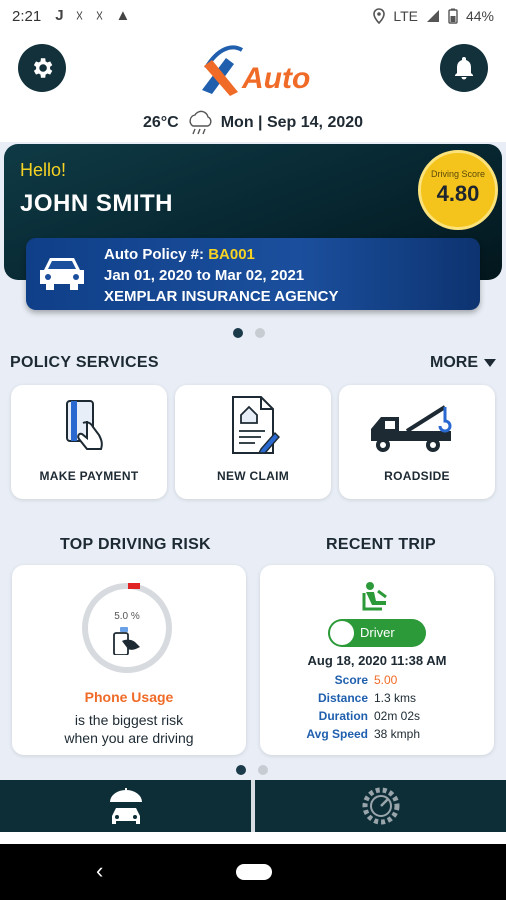  I want to click on more-label: MORE, so click(454, 362).